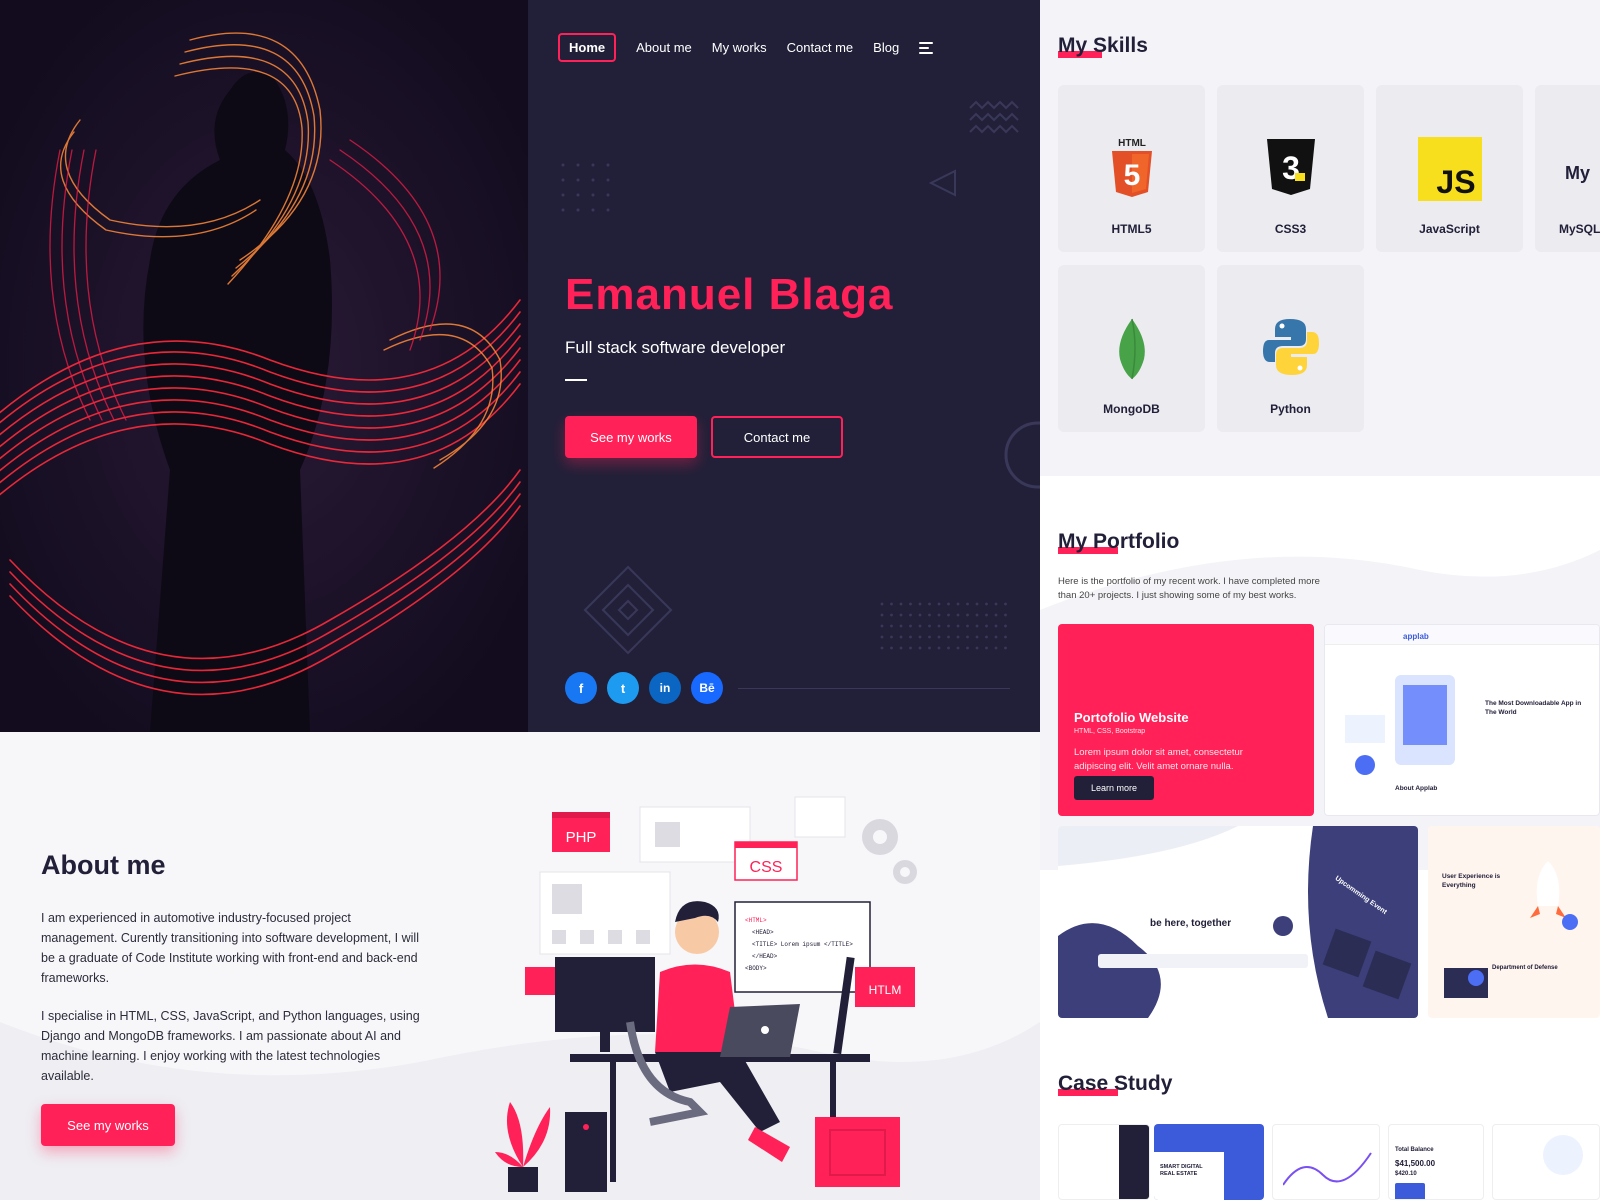  I want to click on htlm-tag: HTLM, so click(885, 990).